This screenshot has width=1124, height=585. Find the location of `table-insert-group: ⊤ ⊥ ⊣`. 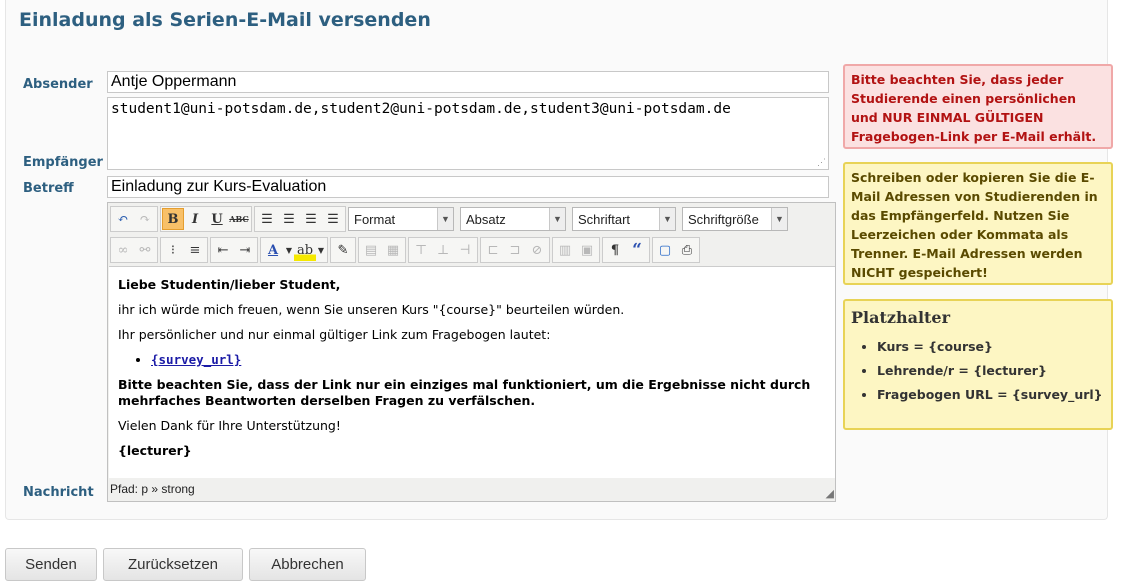

table-insert-group: ⊤ ⊥ ⊣ is located at coordinates (443, 250).